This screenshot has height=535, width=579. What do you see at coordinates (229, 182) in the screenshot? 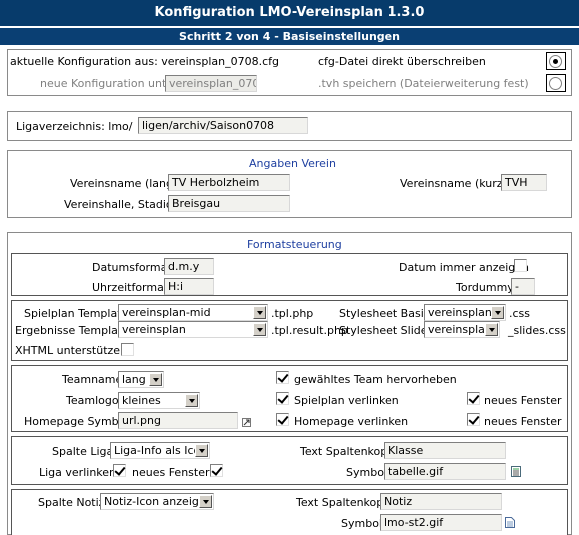
I see `verein-long-input: TV Herbolzheim` at bounding box center [229, 182].